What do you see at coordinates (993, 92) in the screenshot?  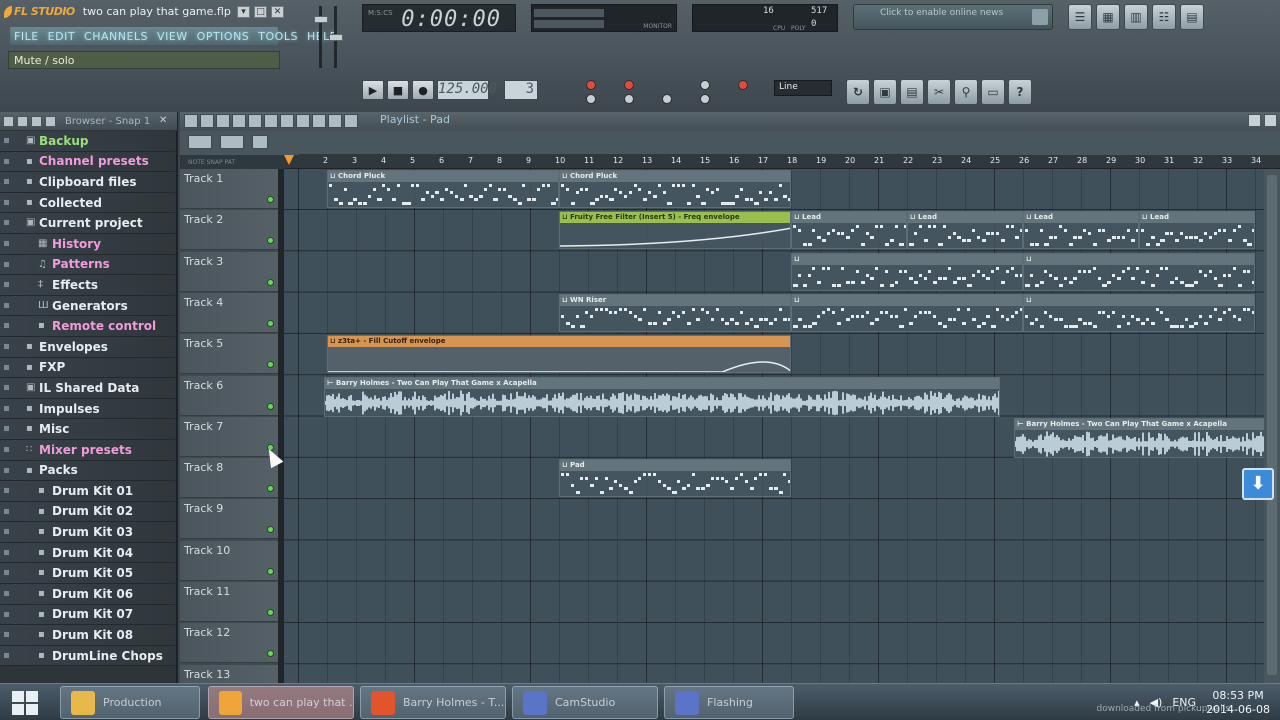 I see `document-icon: ▭` at bounding box center [993, 92].